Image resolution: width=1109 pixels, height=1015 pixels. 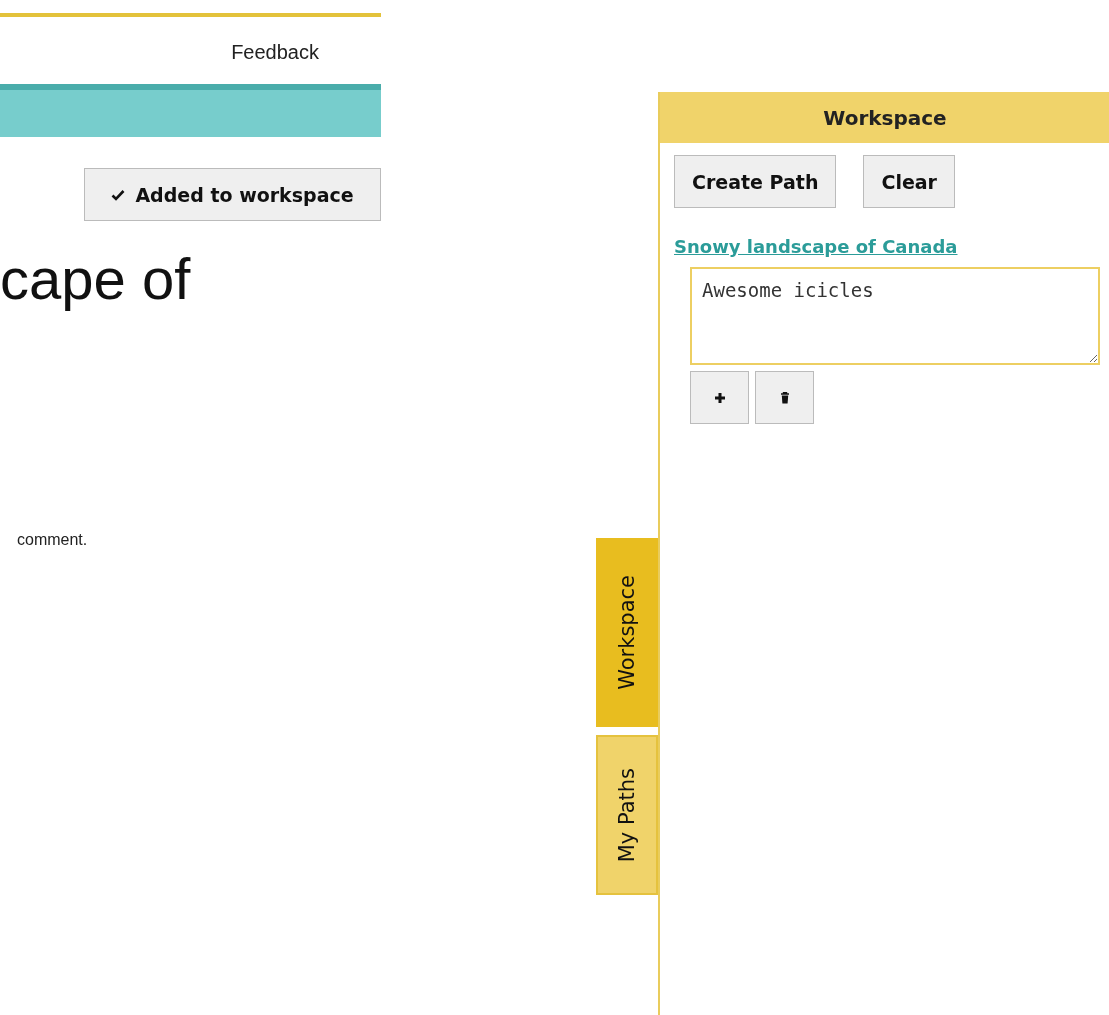 I want to click on delete-button, so click(x=784, y=397).